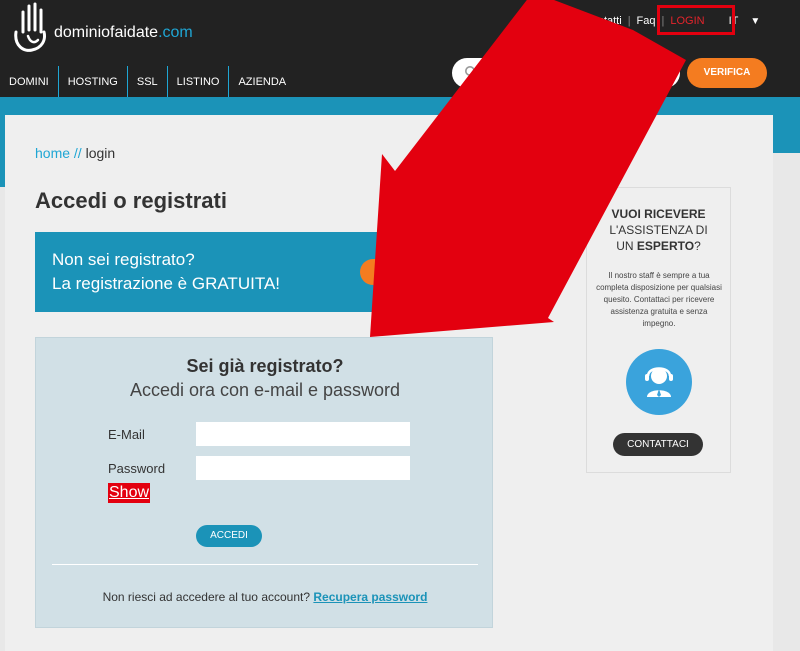 This screenshot has width=800, height=651. I want to click on site-logo: dominiofaidate.com, so click(101, 27).